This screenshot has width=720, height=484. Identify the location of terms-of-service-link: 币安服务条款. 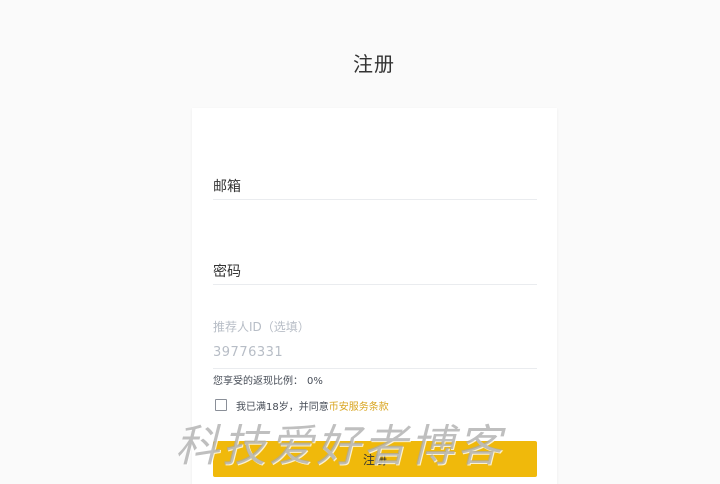
(359, 405).